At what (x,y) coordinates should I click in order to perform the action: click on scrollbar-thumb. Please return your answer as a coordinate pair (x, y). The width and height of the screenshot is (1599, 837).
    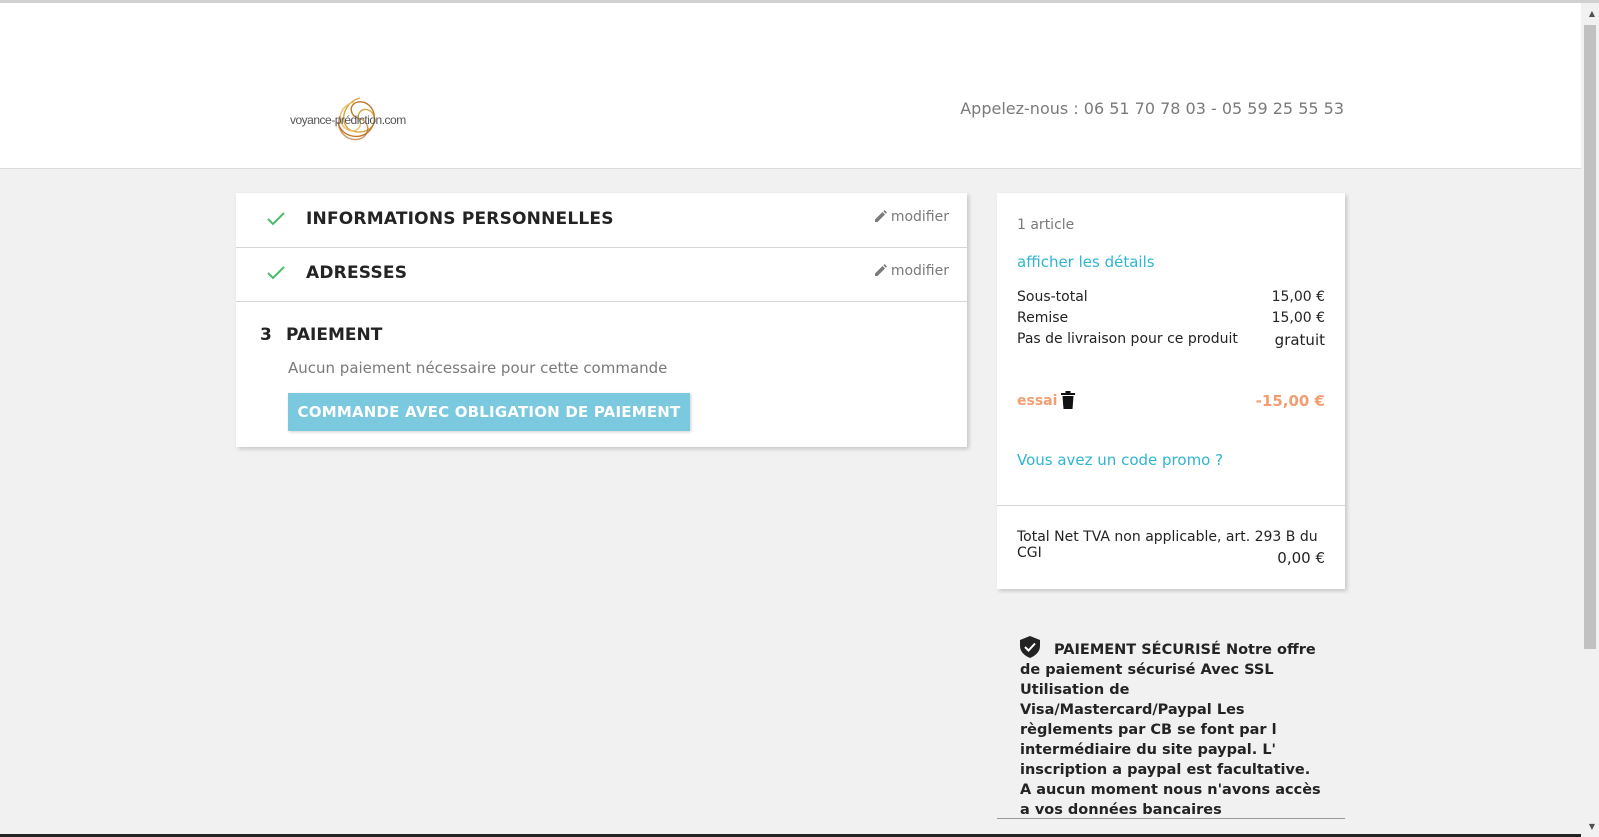
    Looking at the image, I should click on (1590, 337).